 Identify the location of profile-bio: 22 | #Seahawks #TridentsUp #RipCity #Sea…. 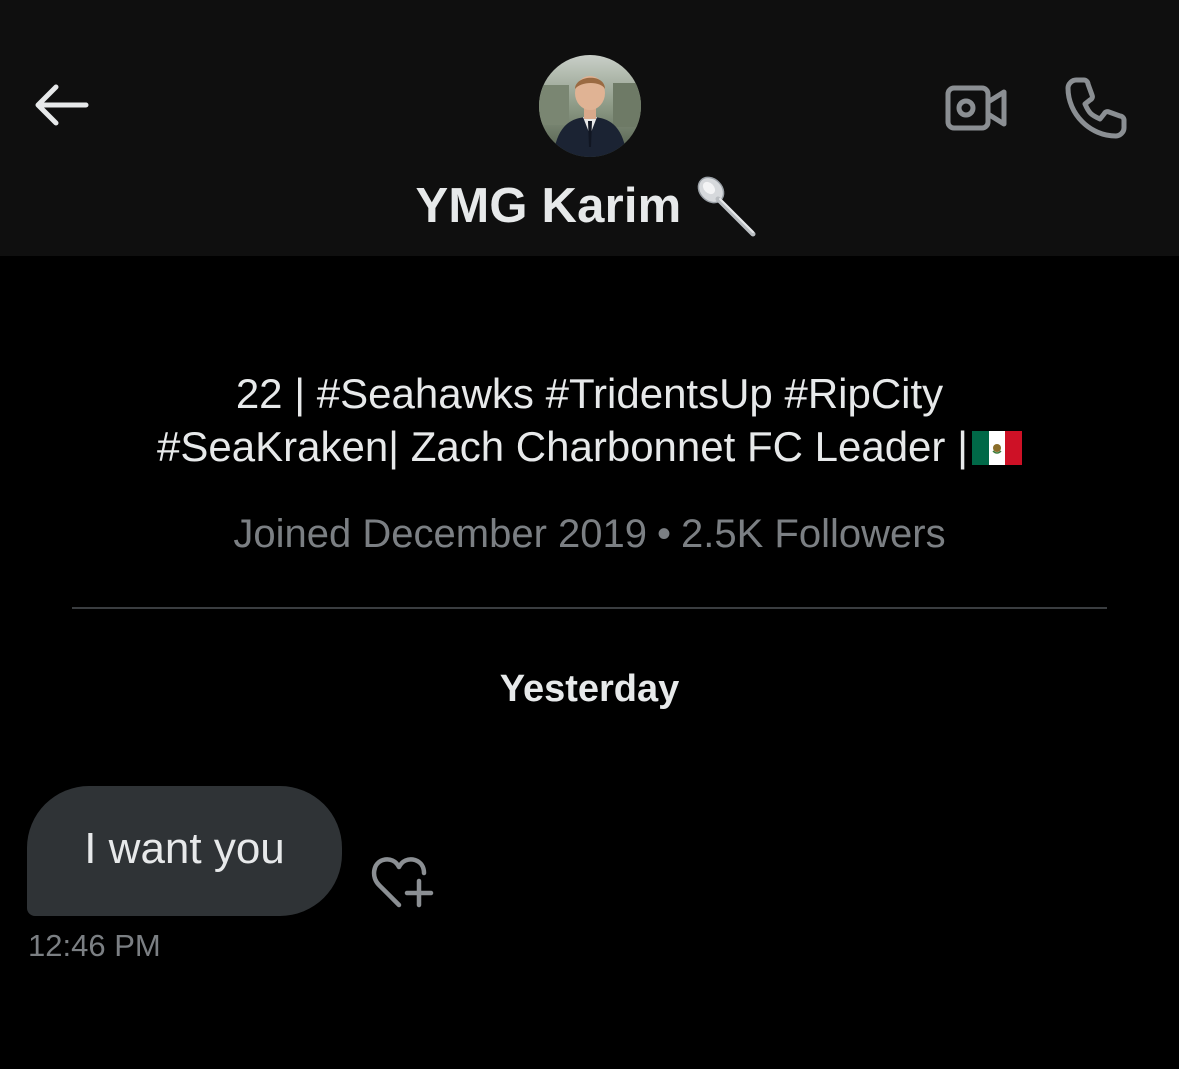
(589, 420).